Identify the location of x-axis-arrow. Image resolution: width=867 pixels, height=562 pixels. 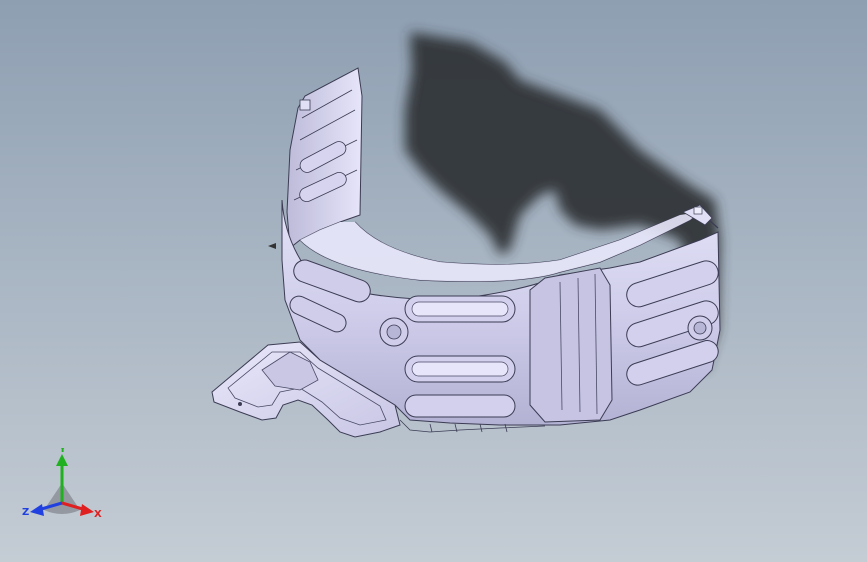
(87, 510).